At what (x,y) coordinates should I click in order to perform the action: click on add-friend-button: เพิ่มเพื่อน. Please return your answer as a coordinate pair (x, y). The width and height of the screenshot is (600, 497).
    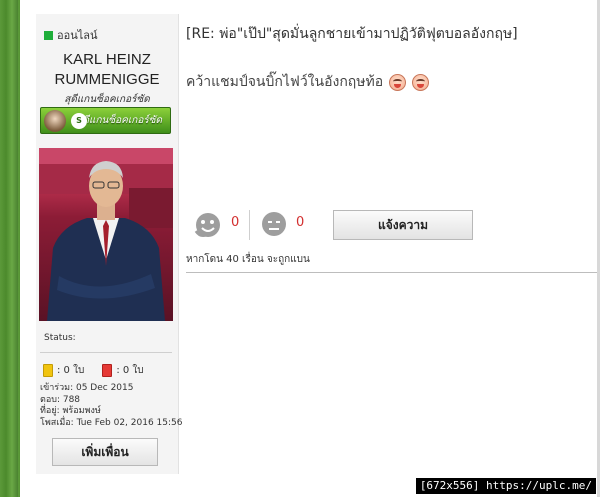
    Looking at the image, I should click on (105, 452).